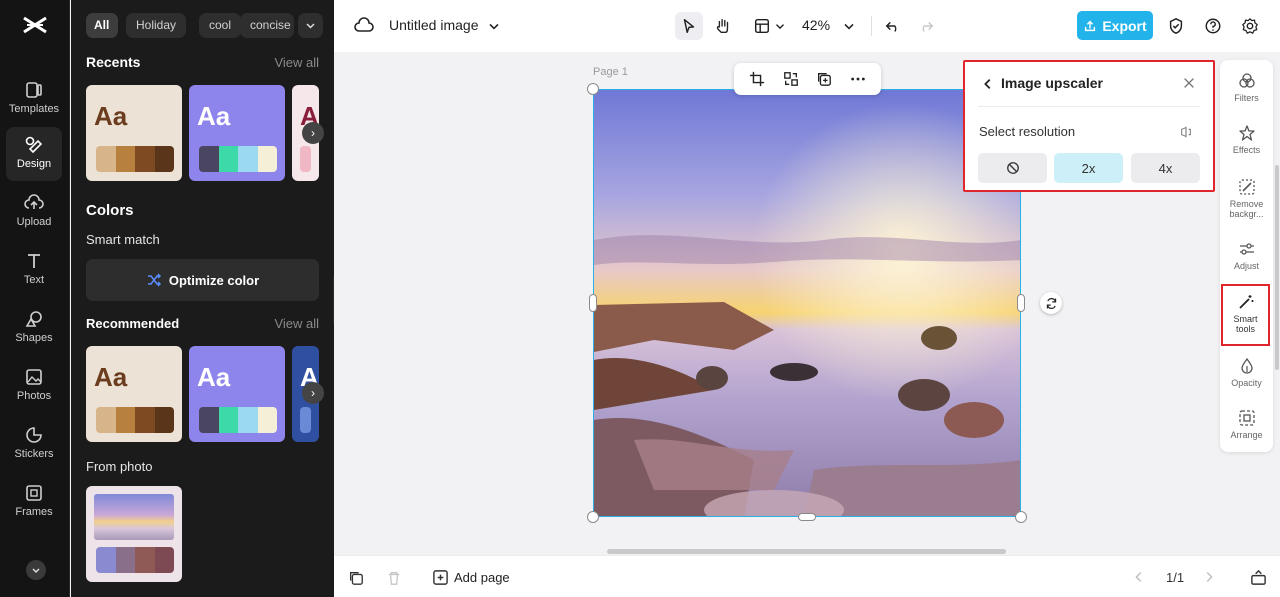 This screenshot has height=597, width=1280. Describe the element at coordinates (34, 493) in the screenshot. I see `frames-icon` at that location.